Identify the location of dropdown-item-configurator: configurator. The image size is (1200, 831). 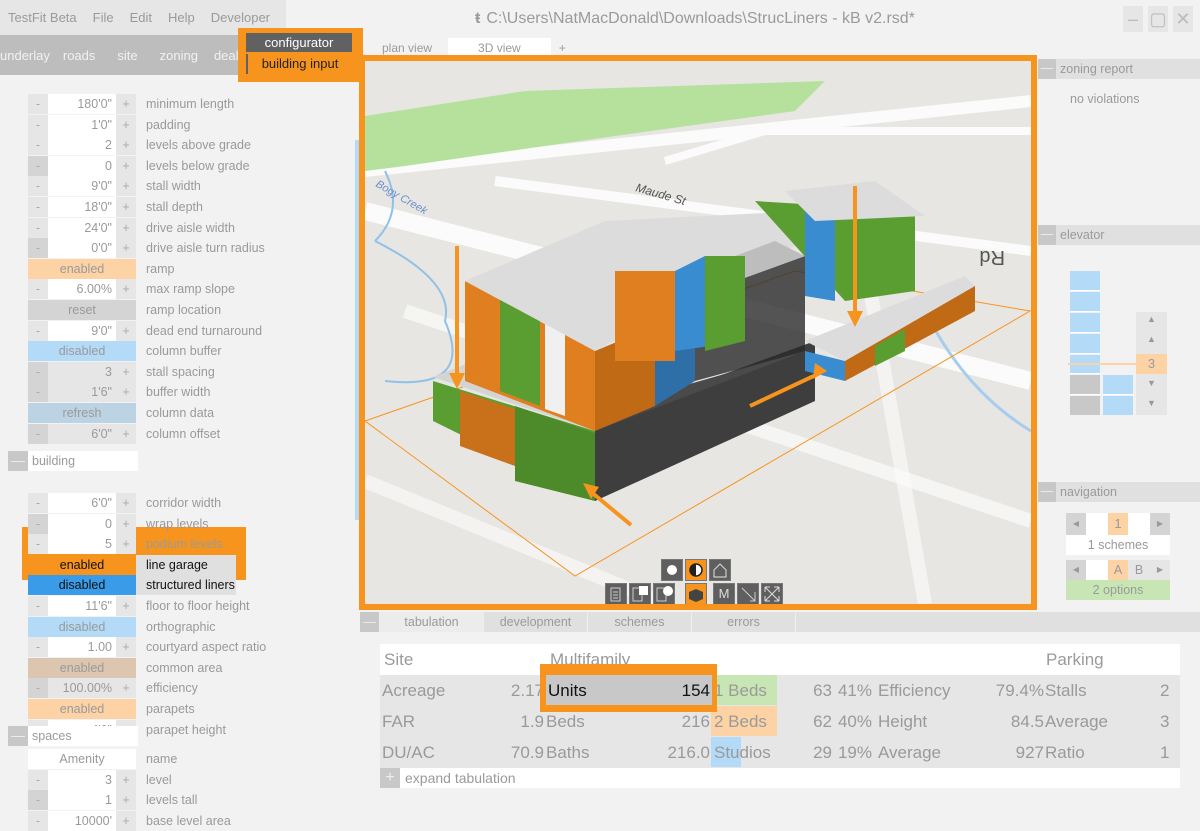
(299, 42).